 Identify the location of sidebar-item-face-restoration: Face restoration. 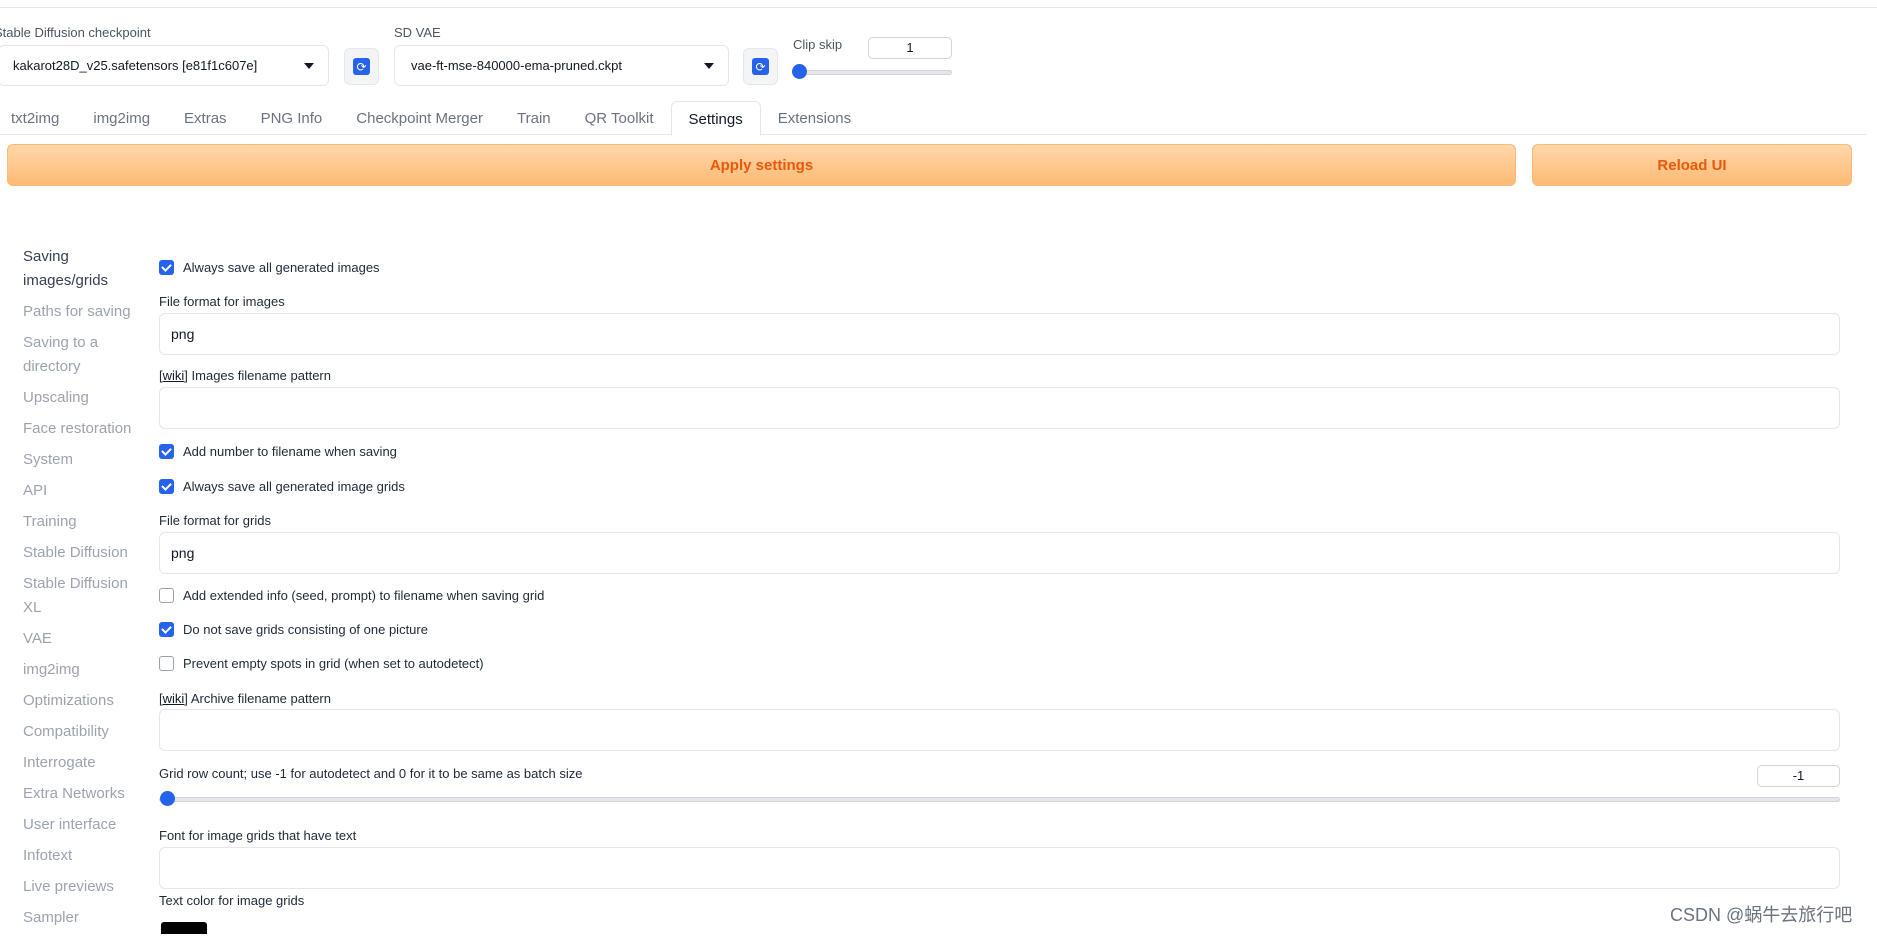
(83, 429).